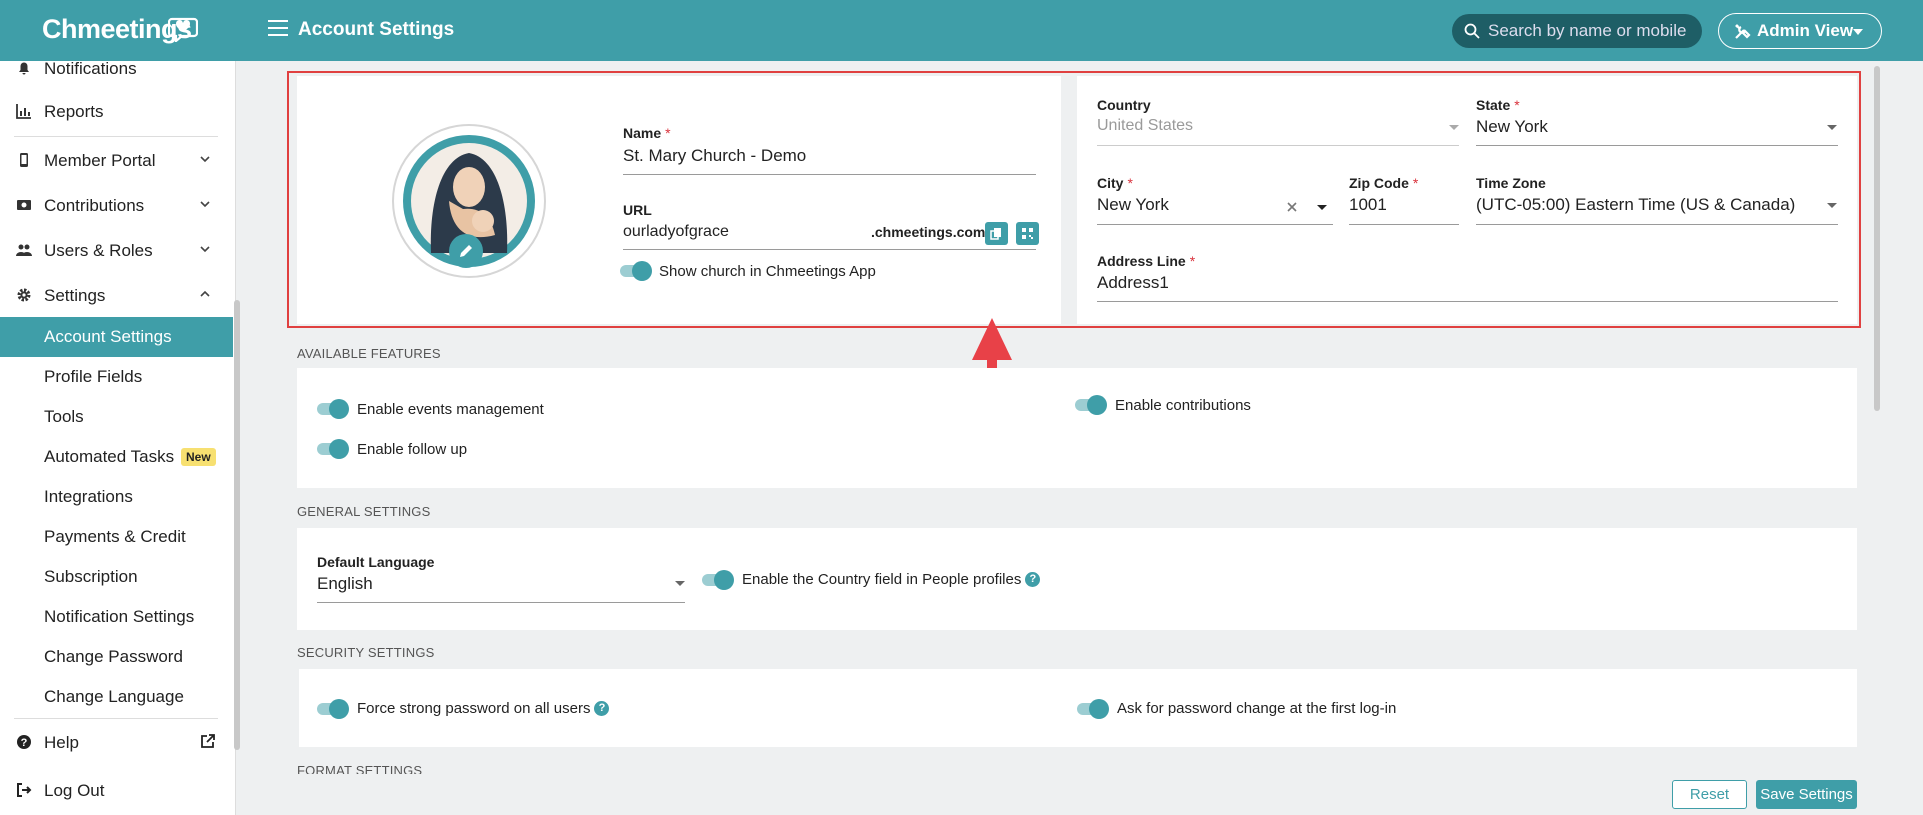 This screenshot has width=1923, height=815. Describe the element at coordinates (109, 742) in the screenshot. I see `sidebar-item-help: ? Help` at that location.